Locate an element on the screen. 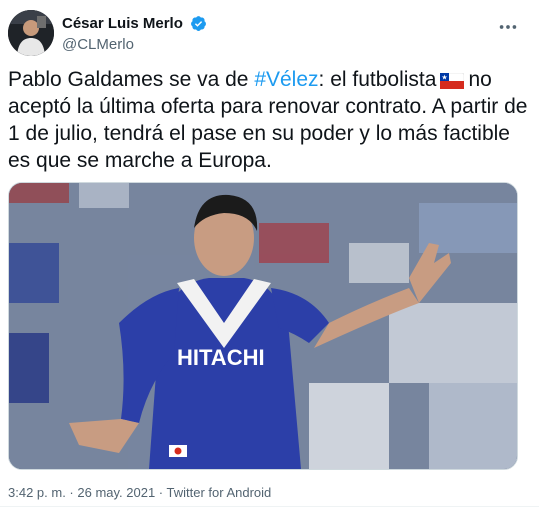 The width and height of the screenshot is (539, 509). author-handle: @CLMerlo is located at coordinates (134, 44).